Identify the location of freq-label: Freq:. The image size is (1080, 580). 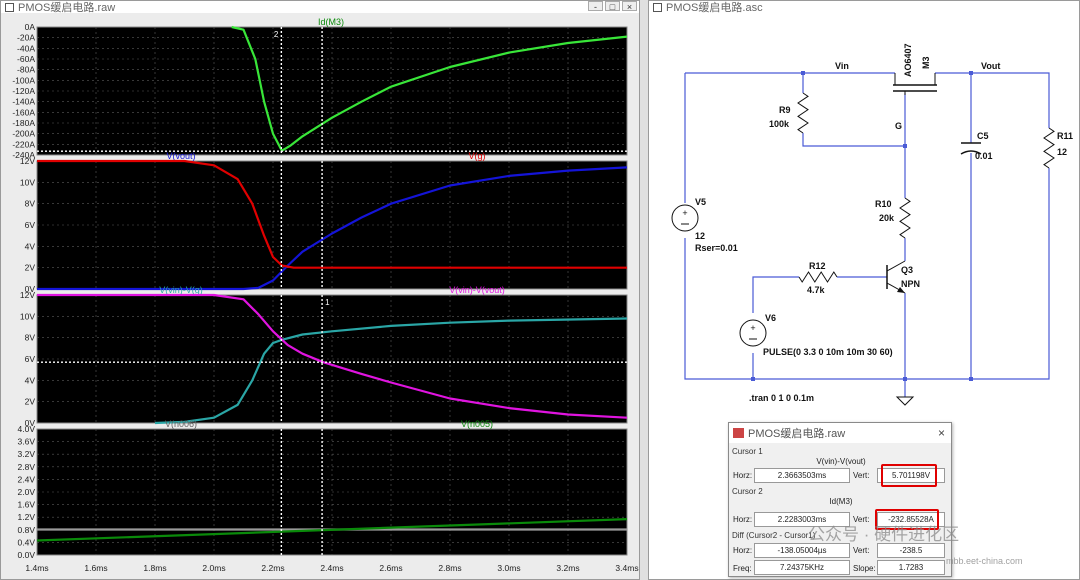
(742, 568).